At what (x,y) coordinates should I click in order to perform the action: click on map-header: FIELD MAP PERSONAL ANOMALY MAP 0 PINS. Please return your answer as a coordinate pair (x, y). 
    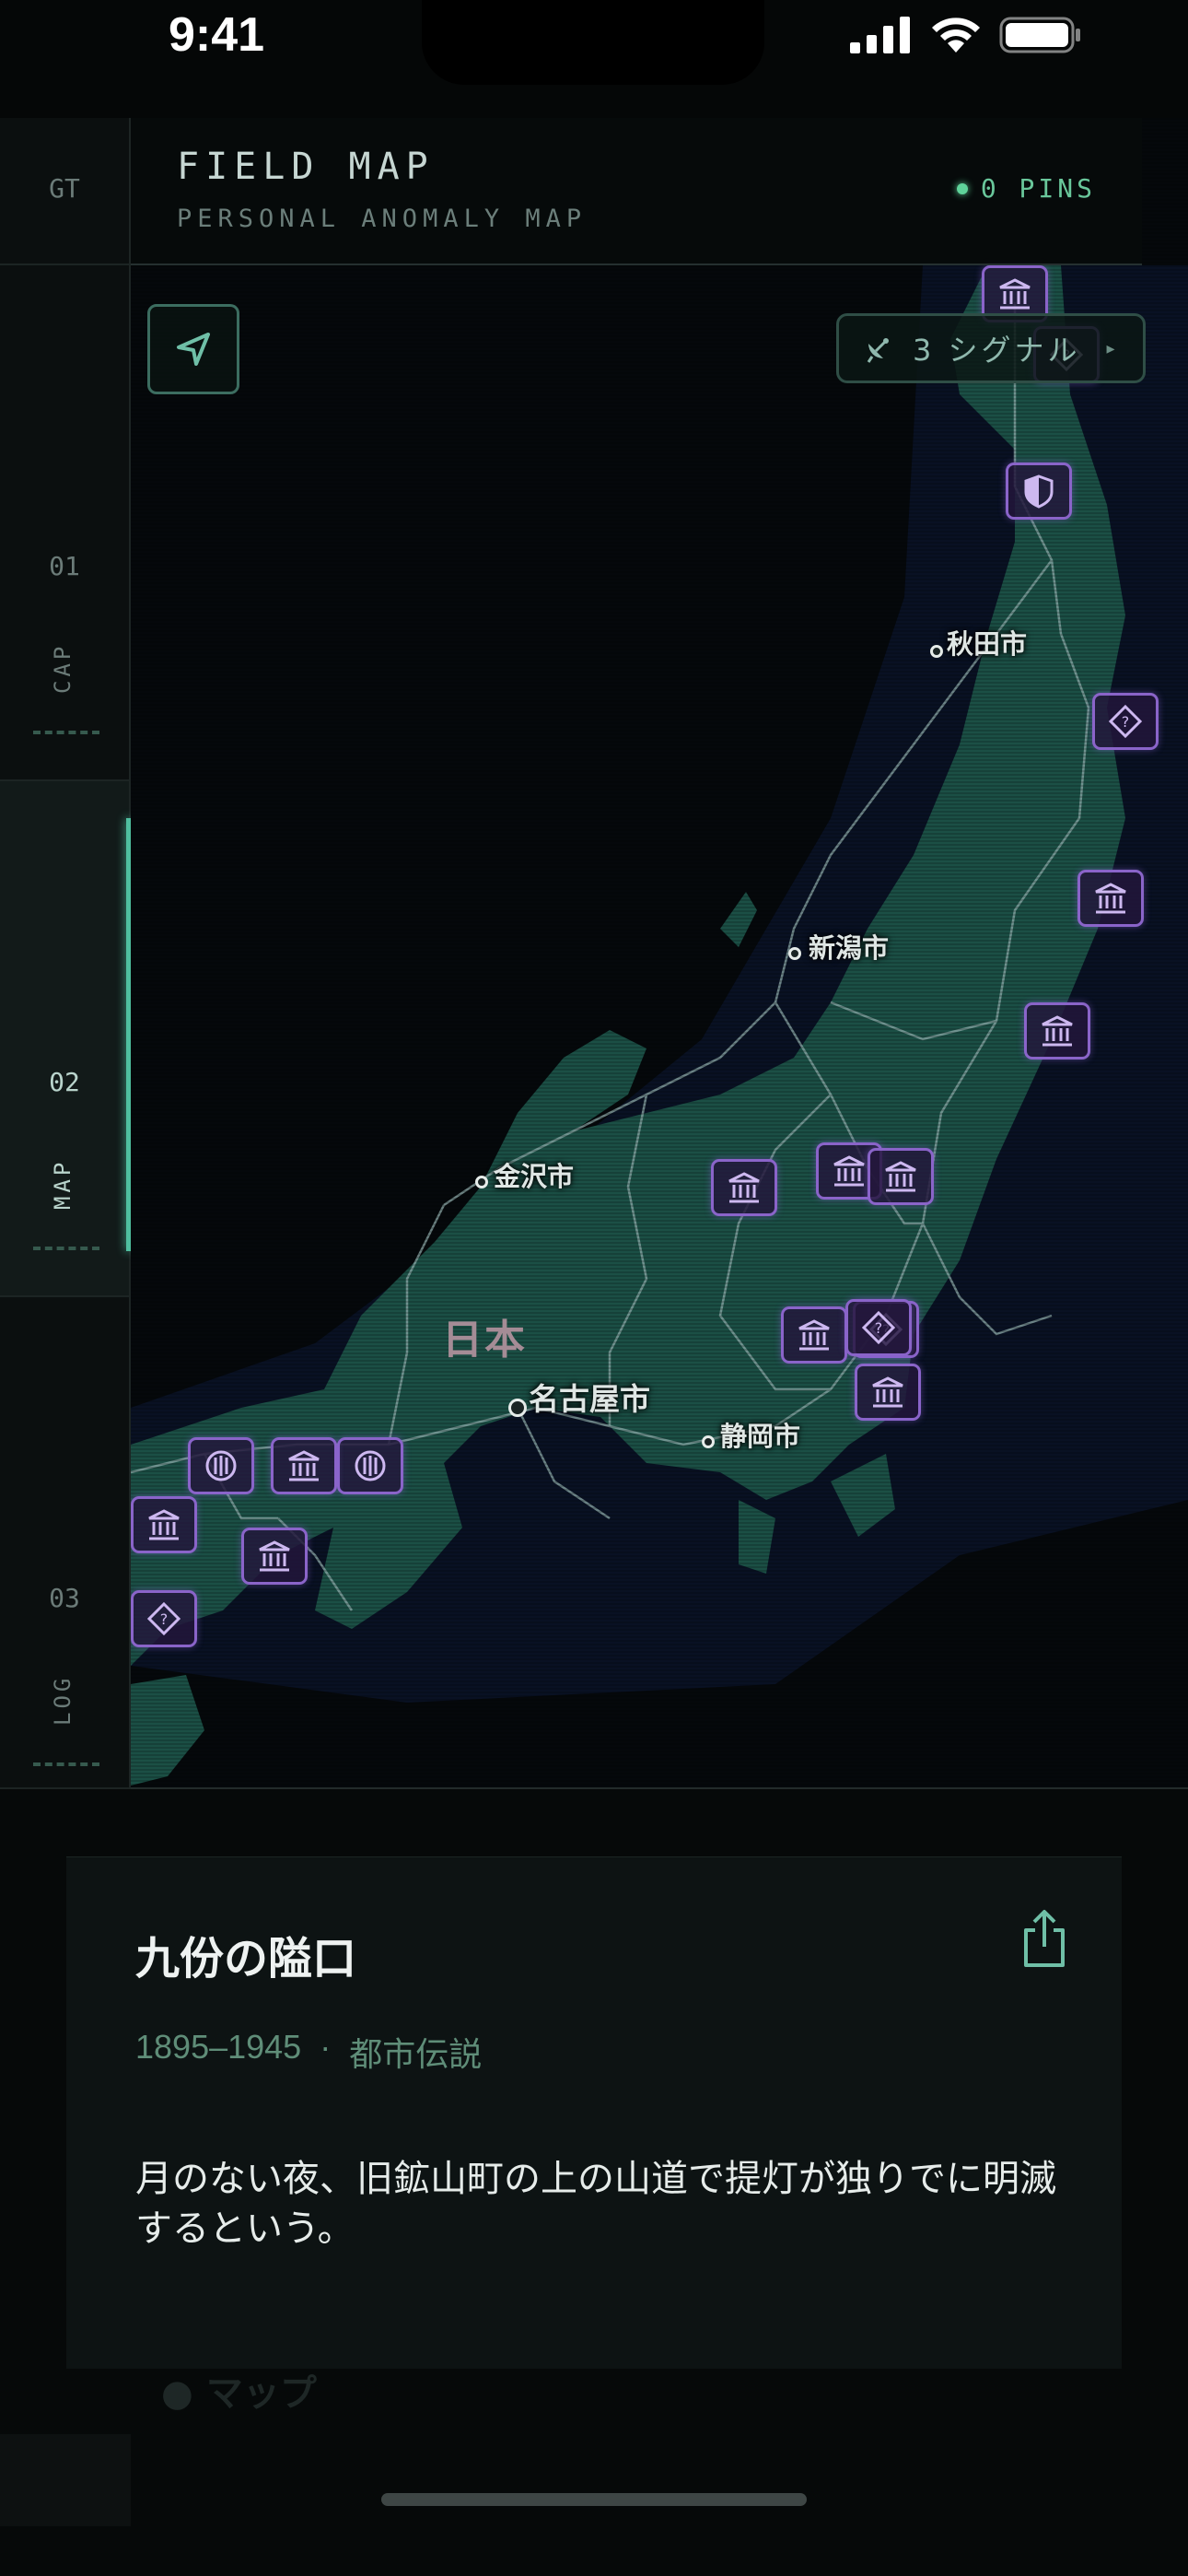
    Looking at the image, I should click on (637, 191).